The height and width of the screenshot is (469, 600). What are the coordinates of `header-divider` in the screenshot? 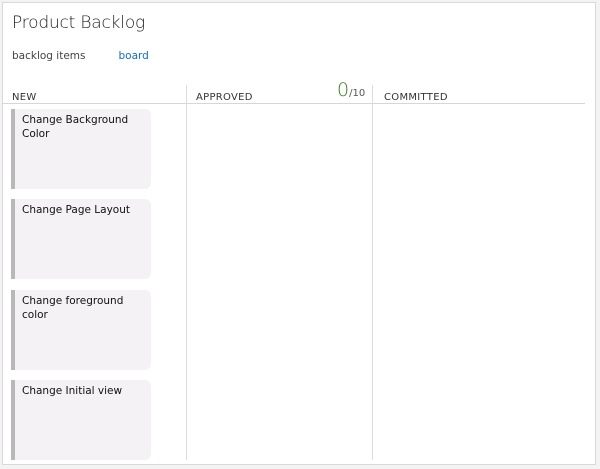 It's located at (294, 103).